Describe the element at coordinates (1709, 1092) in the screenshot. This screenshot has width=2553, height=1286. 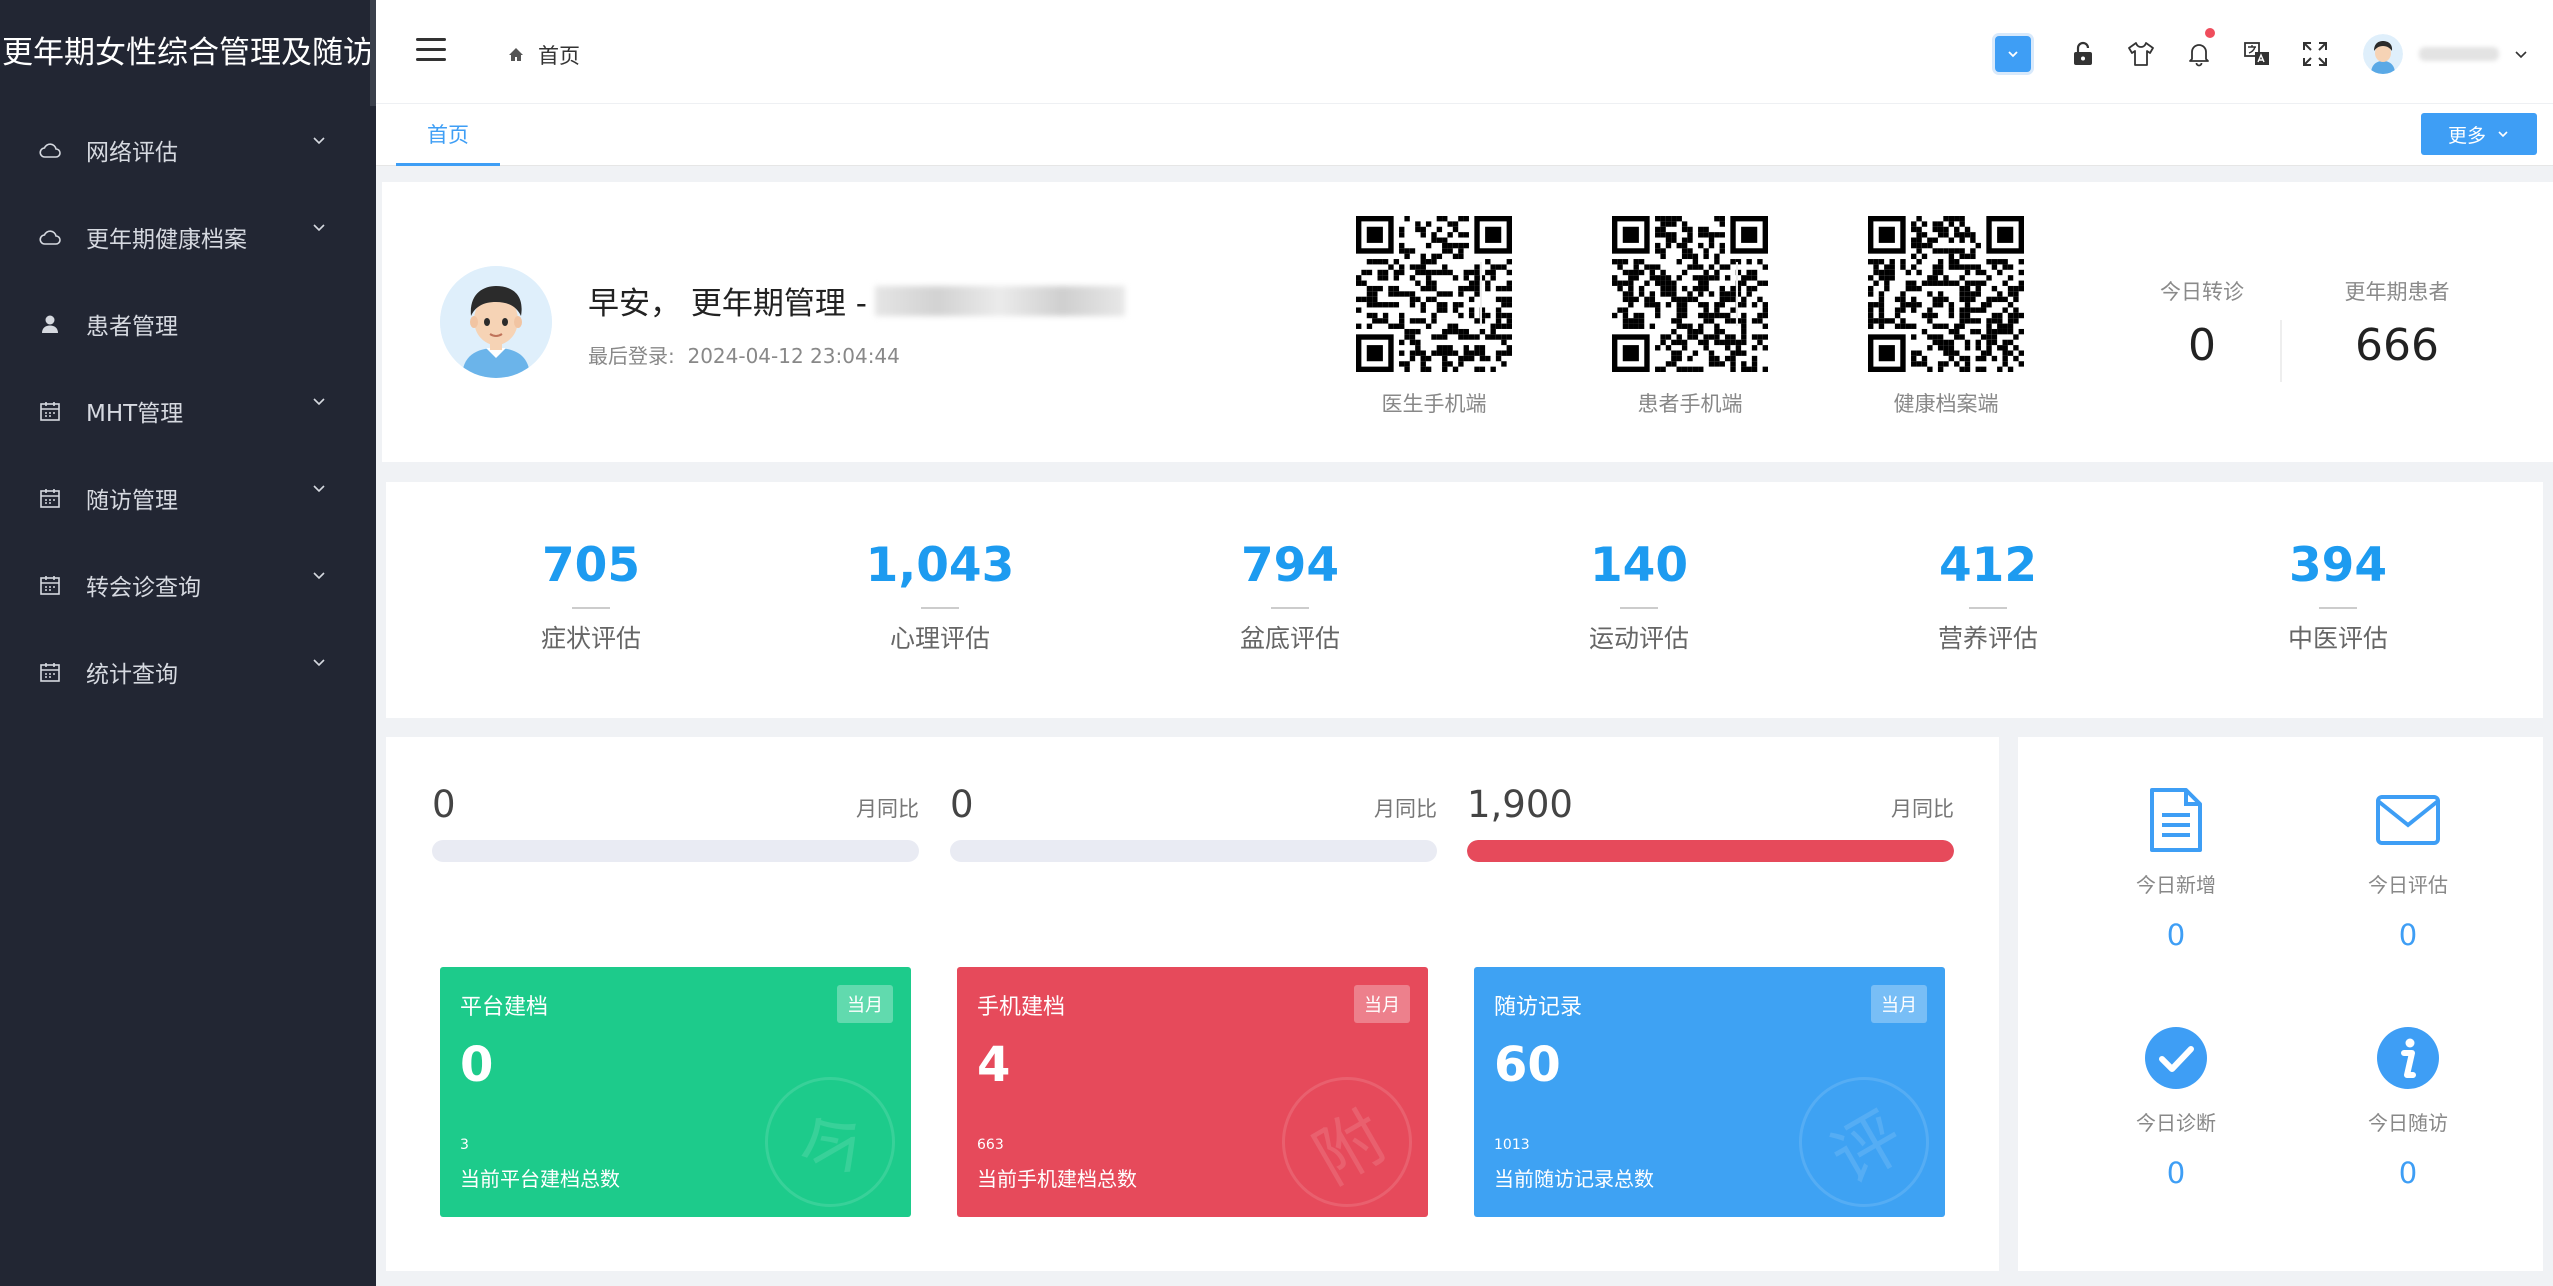
I see `card-followup-records: 随访记录 当月 60 1013 当前随访记录总数 评` at that location.